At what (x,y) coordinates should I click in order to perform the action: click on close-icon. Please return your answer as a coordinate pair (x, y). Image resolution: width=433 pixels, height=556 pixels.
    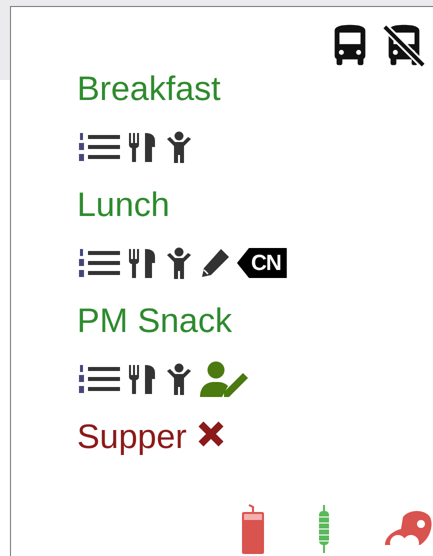
    Looking at the image, I should click on (210, 434).